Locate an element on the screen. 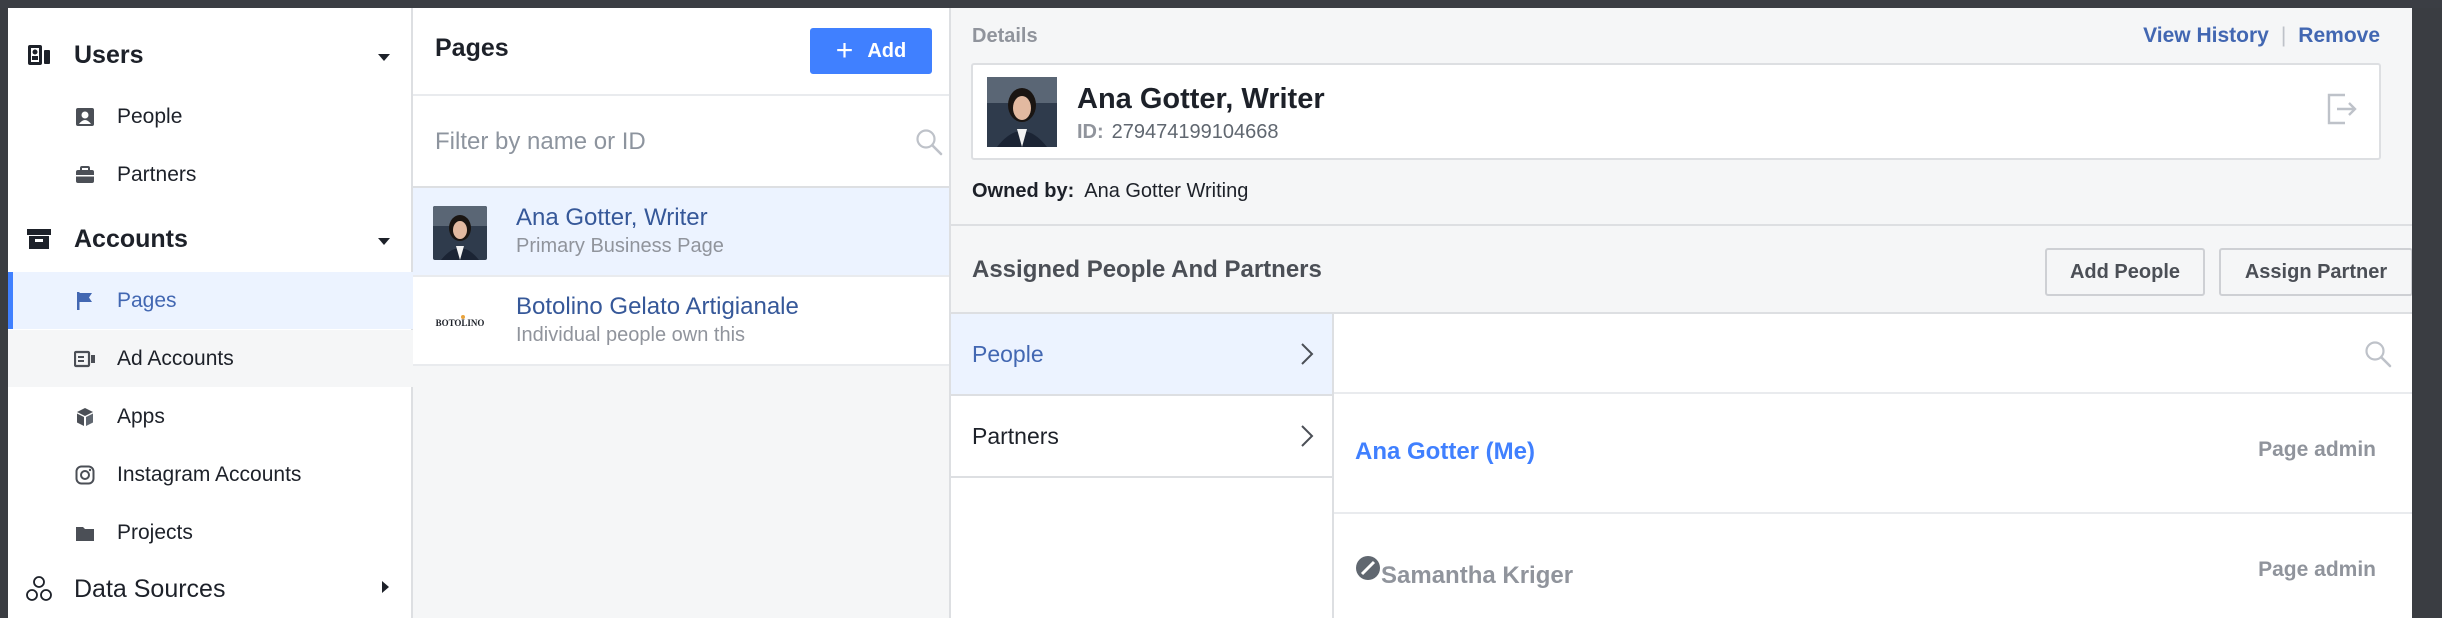 This screenshot has width=2442, height=618. instagram-icon is located at coordinates (85, 475).